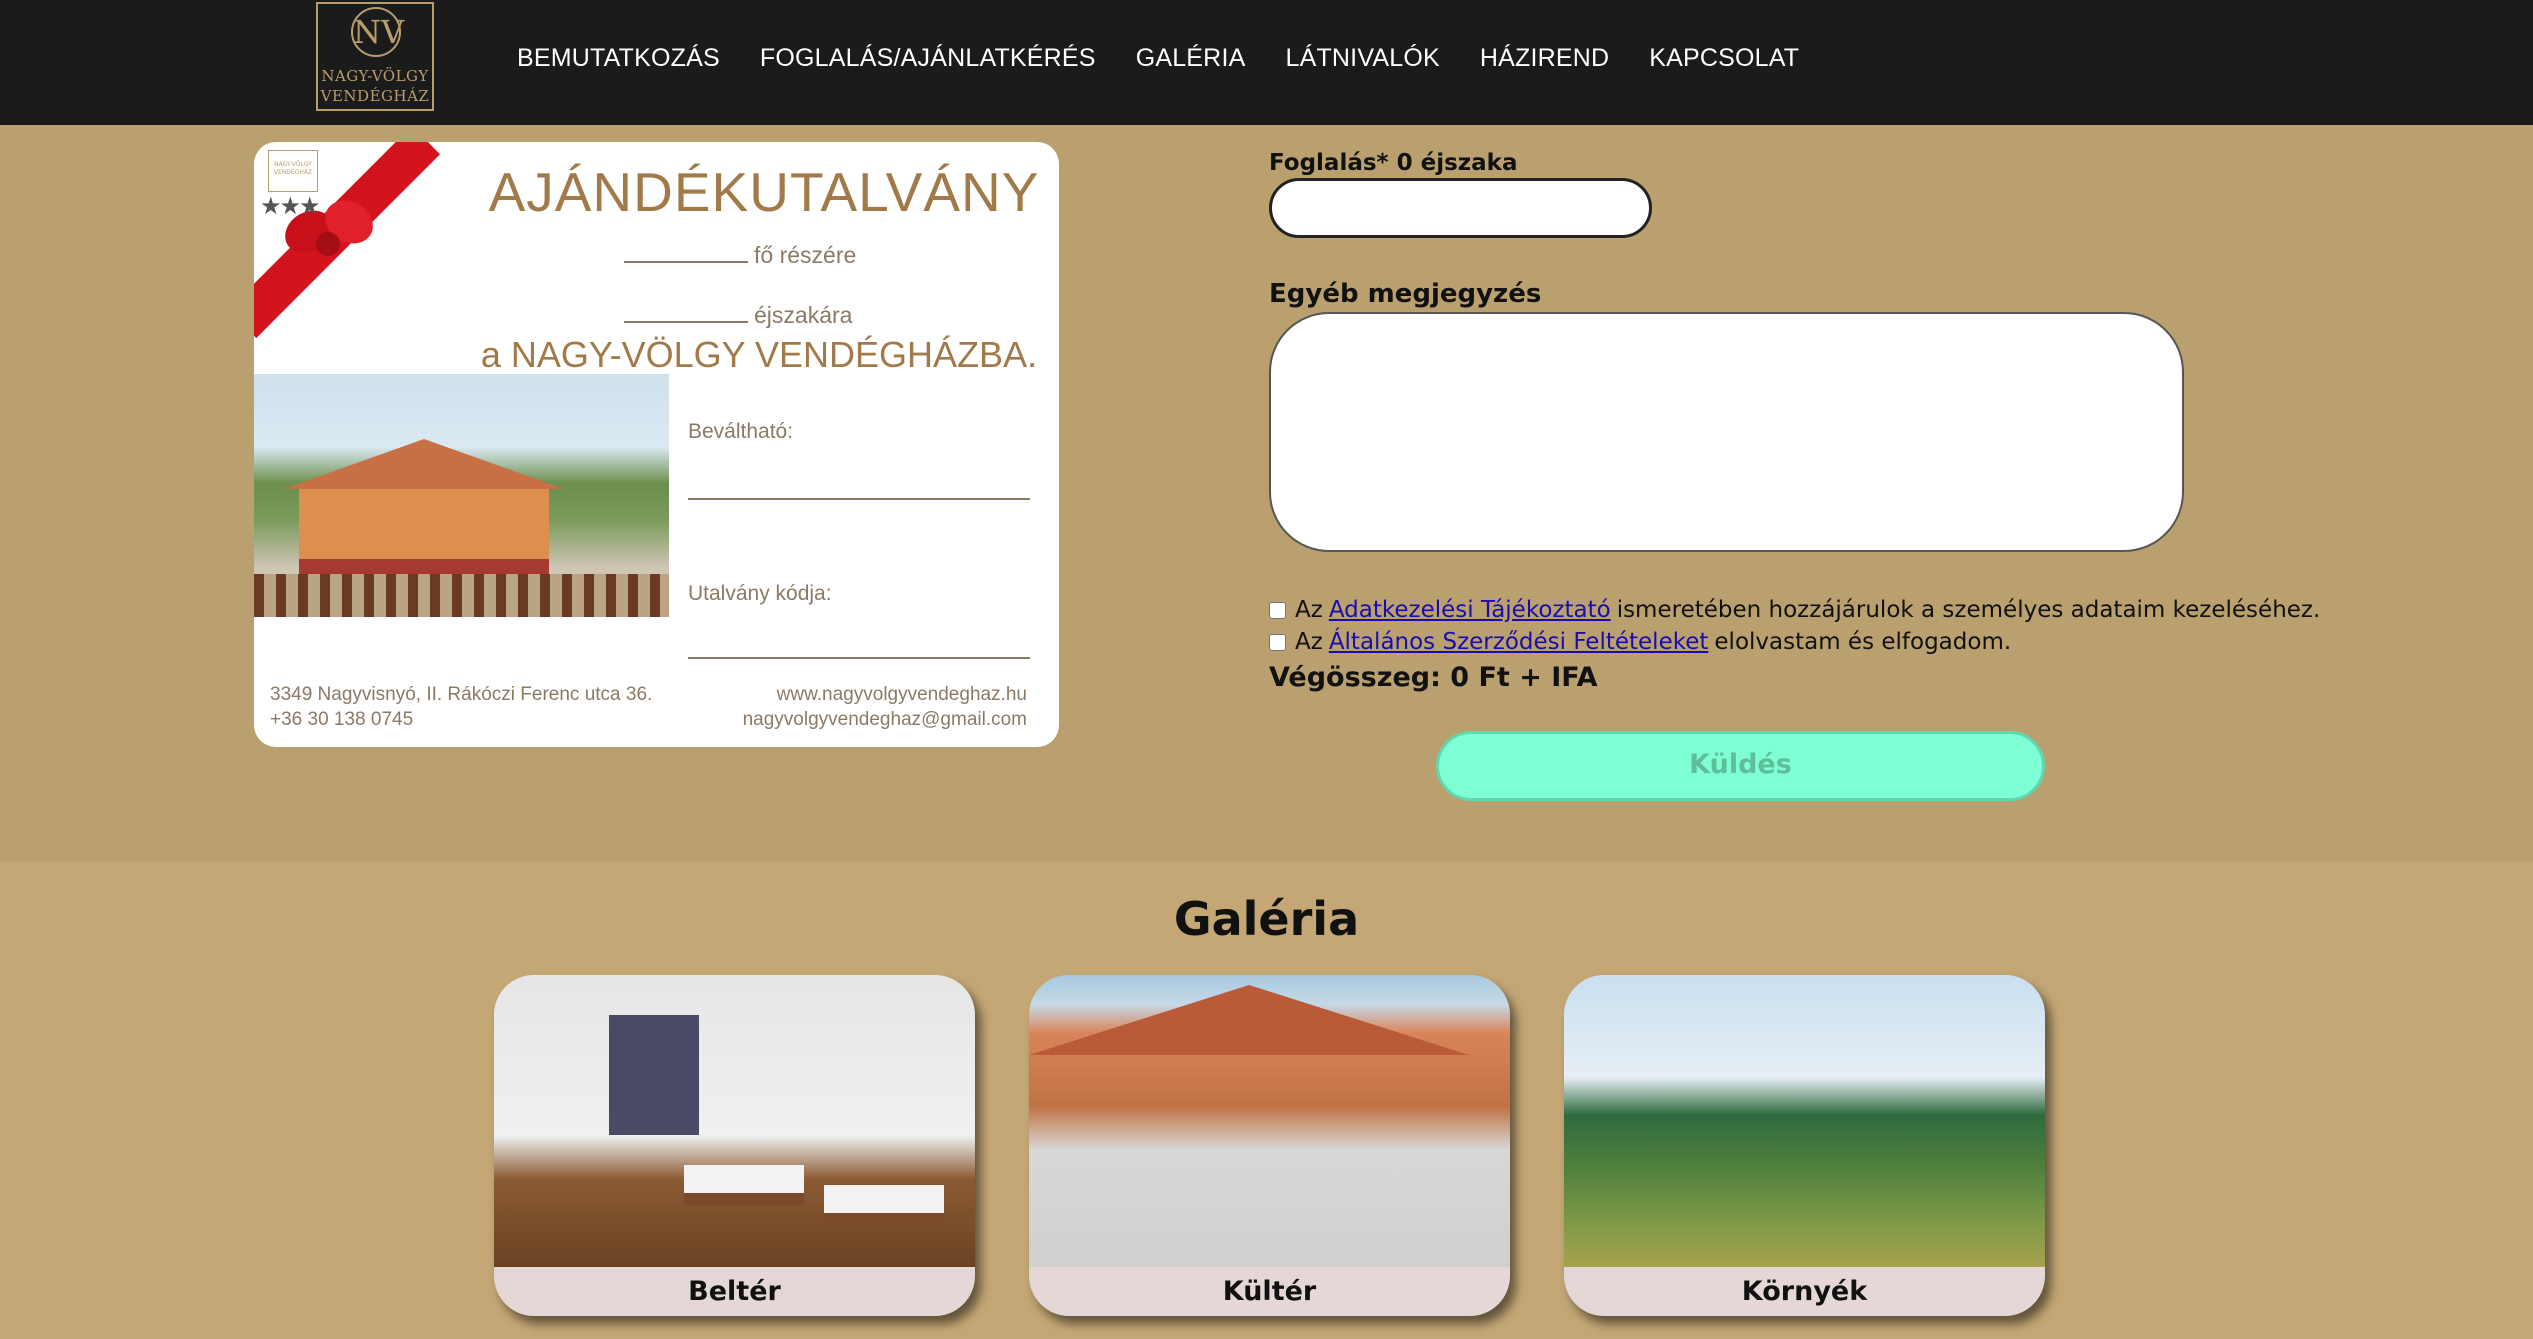 The height and width of the screenshot is (1339, 2533). What do you see at coordinates (1362, 58) in the screenshot?
I see `nav-item-latnivalok: LÁTNIVALÓK` at bounding box center [1362, 58].